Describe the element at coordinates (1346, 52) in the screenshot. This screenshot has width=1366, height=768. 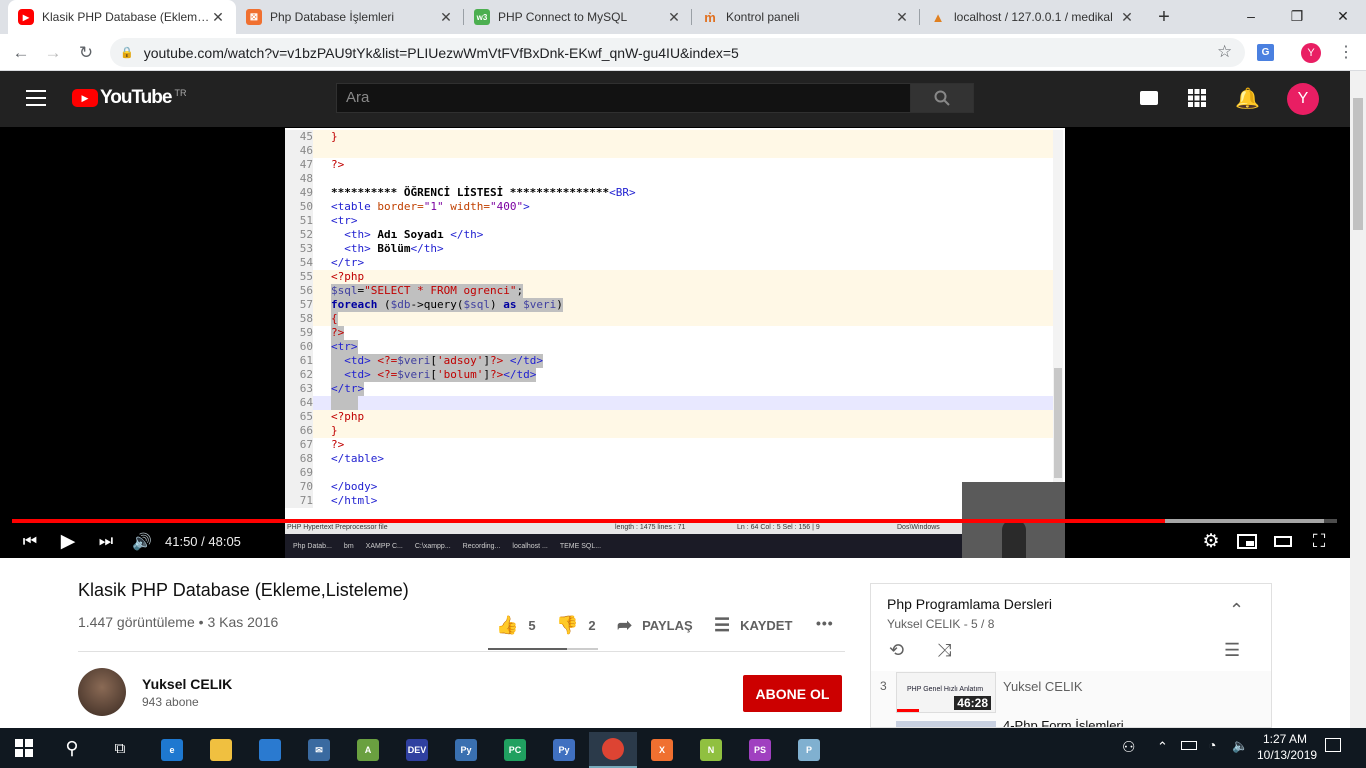
I see `browser-menu-icon: ⋮` at that location.